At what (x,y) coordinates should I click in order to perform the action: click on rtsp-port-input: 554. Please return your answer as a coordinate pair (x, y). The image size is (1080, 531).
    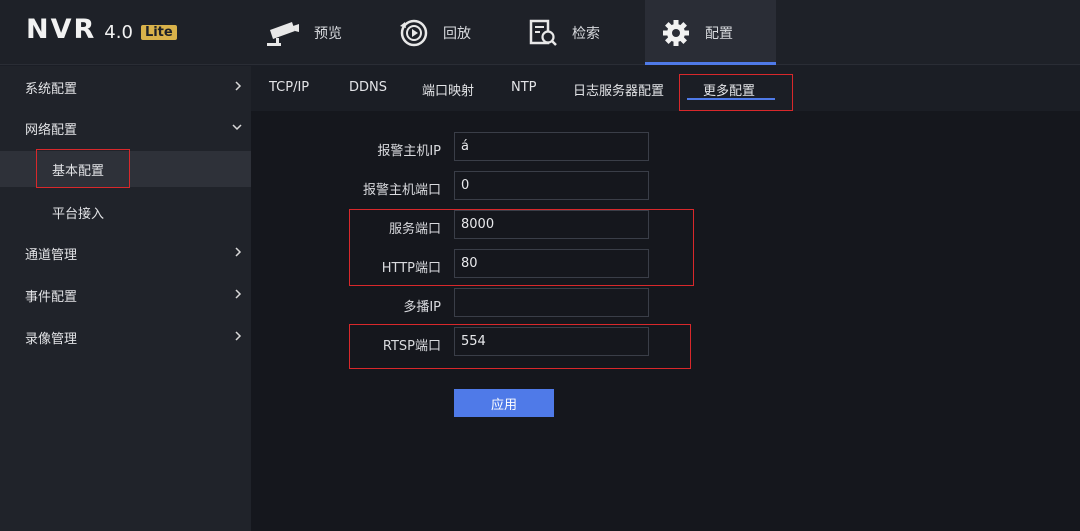
    Looking at the image, I should click on (551, 341).